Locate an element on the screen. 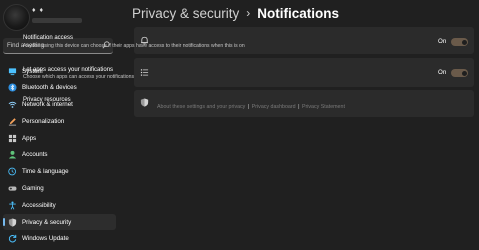 This screenshot has height=250, width=479. privacy-resources-title: Privacy resources is located at coordinates (47, 100).